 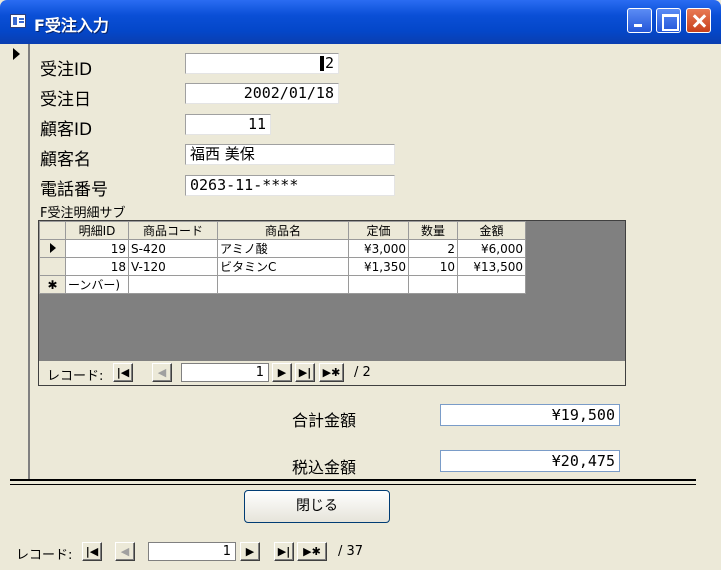 I want to click on title-bar: F受注入力, so click(x=360, y=22).